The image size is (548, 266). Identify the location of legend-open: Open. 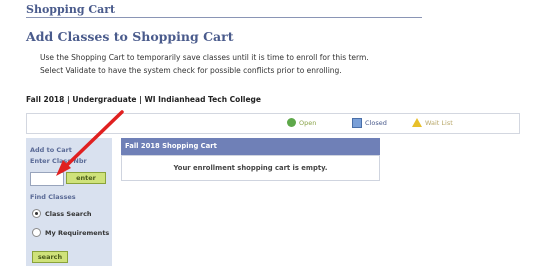
(301, 122).